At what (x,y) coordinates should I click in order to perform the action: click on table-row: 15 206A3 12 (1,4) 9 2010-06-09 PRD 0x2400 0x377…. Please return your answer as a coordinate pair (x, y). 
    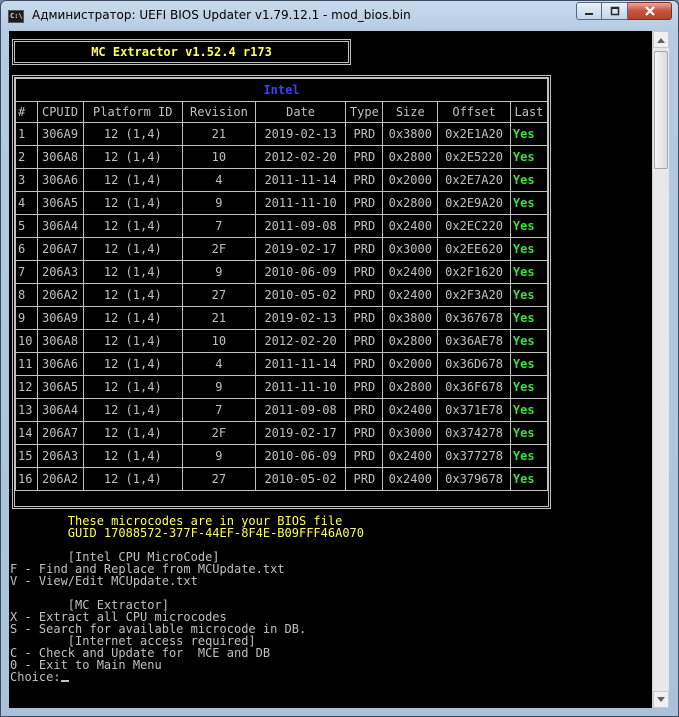
    Looking at the image, I should click on (282, 456).